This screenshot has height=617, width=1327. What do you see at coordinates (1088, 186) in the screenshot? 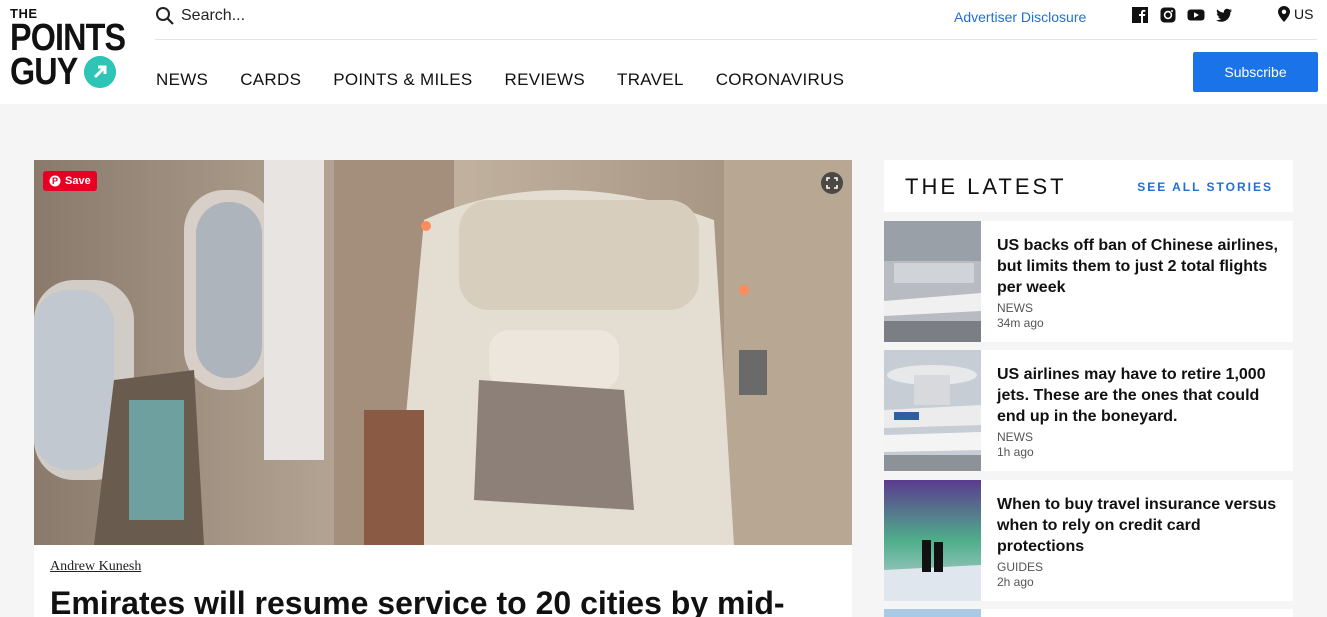
I see `latest-header: THE LATEST SEE ALL STORIES` at bounding box center [1088, 186].